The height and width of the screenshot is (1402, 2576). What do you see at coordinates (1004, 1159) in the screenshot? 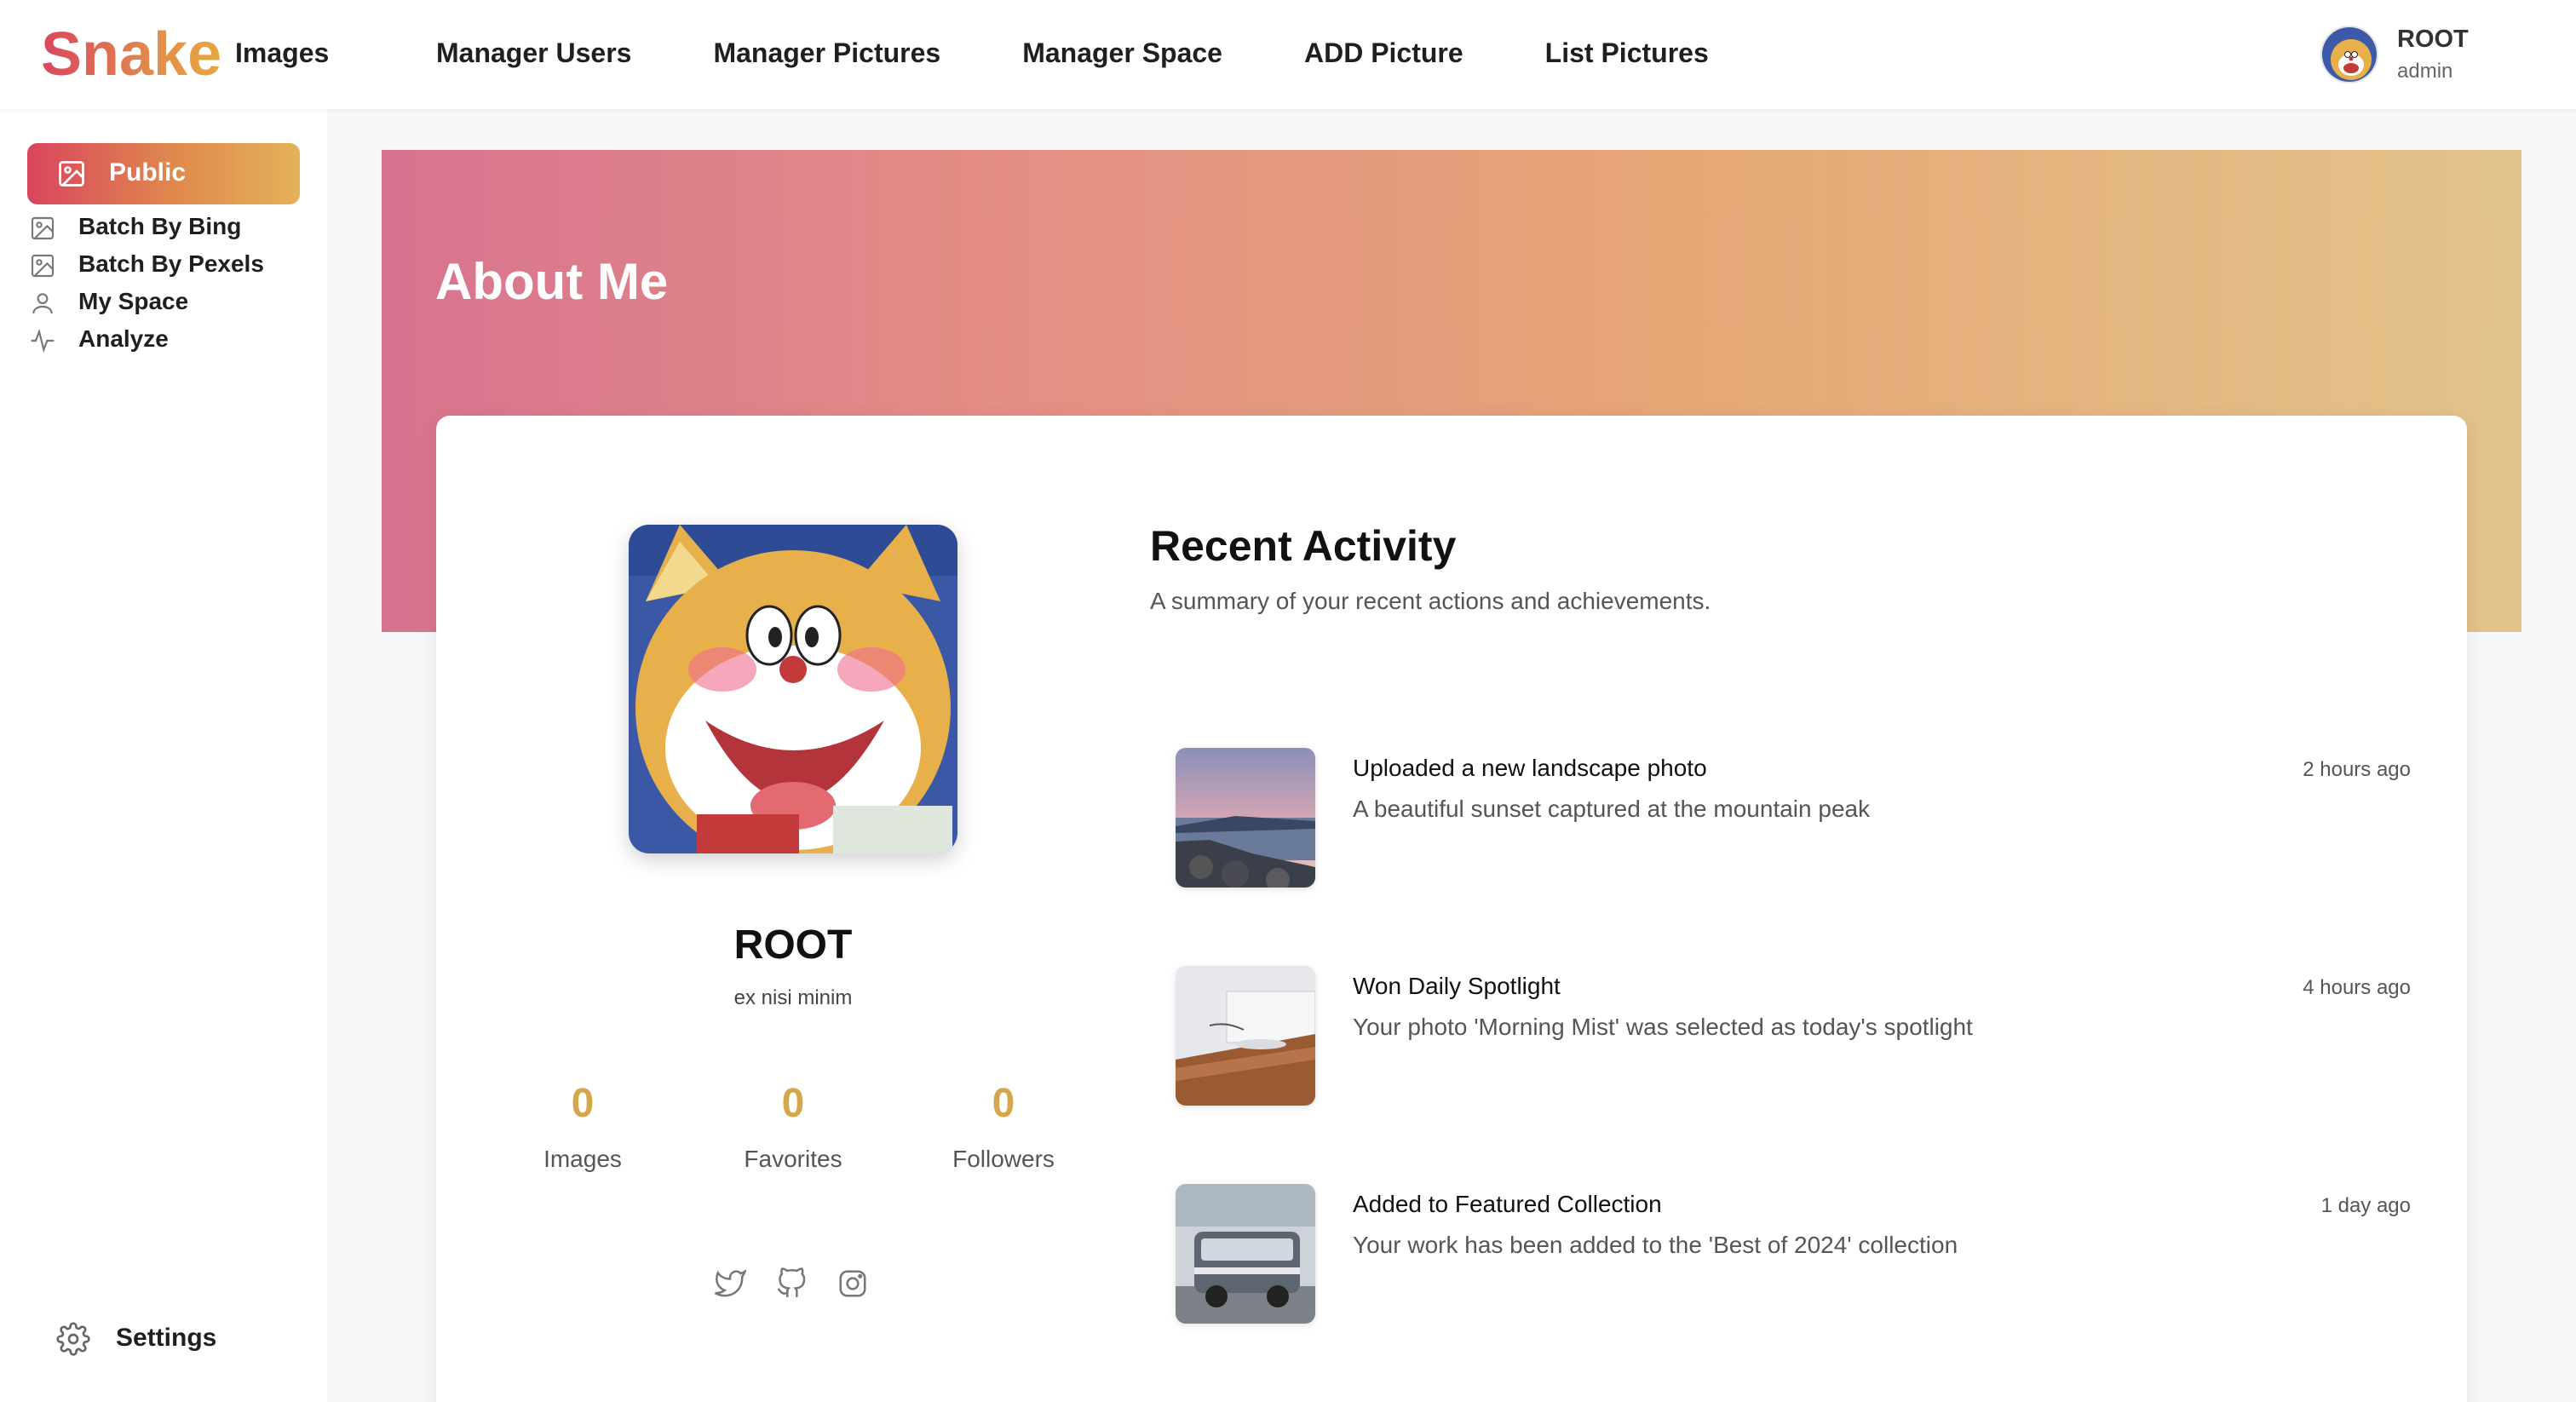
I see `stat-label: Followers` at bounding box center [1004, 1159].